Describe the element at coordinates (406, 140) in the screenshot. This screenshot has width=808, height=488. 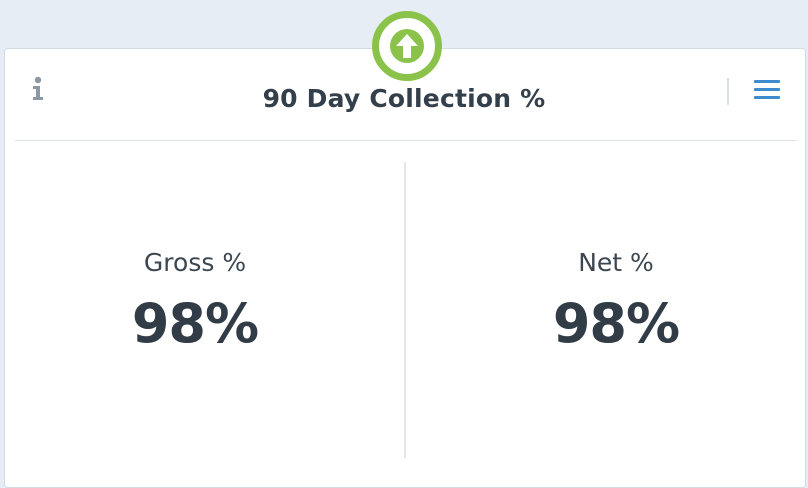
I see `header-divider` at that location.